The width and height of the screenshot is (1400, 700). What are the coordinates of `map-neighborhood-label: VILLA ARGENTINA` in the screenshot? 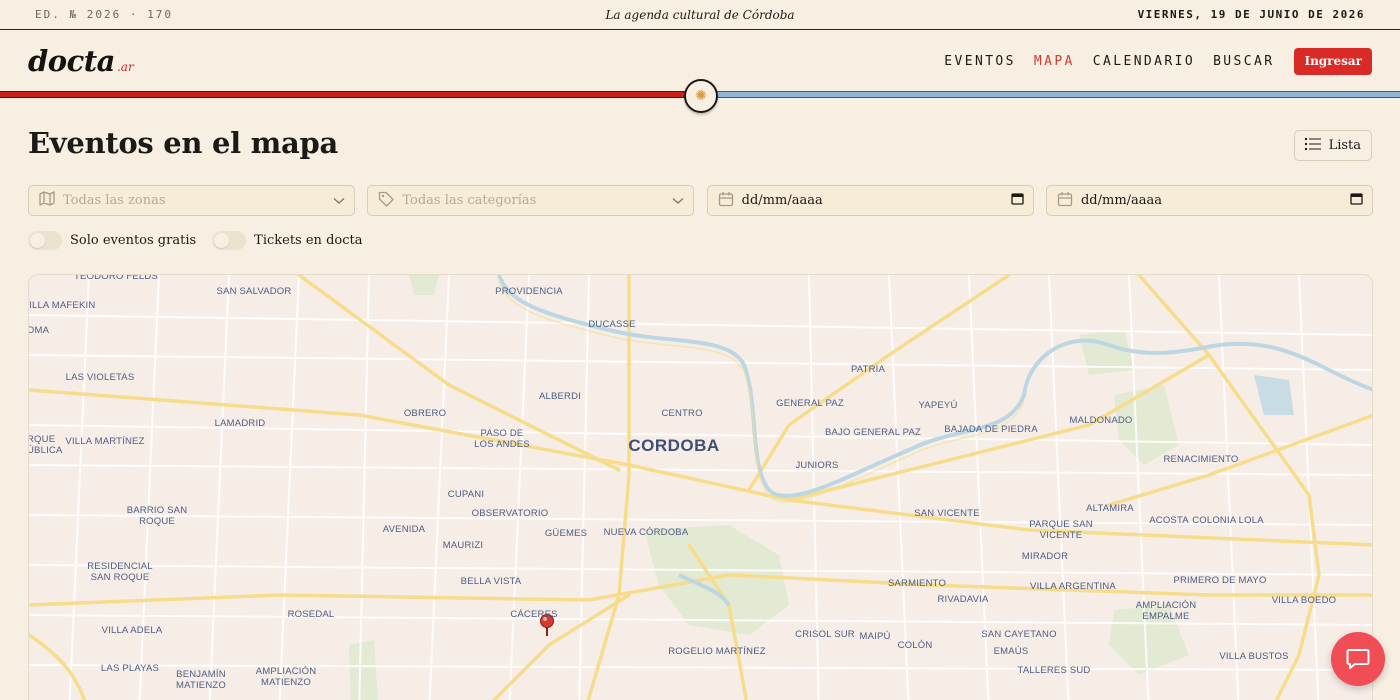 It's located at (1073, 586).